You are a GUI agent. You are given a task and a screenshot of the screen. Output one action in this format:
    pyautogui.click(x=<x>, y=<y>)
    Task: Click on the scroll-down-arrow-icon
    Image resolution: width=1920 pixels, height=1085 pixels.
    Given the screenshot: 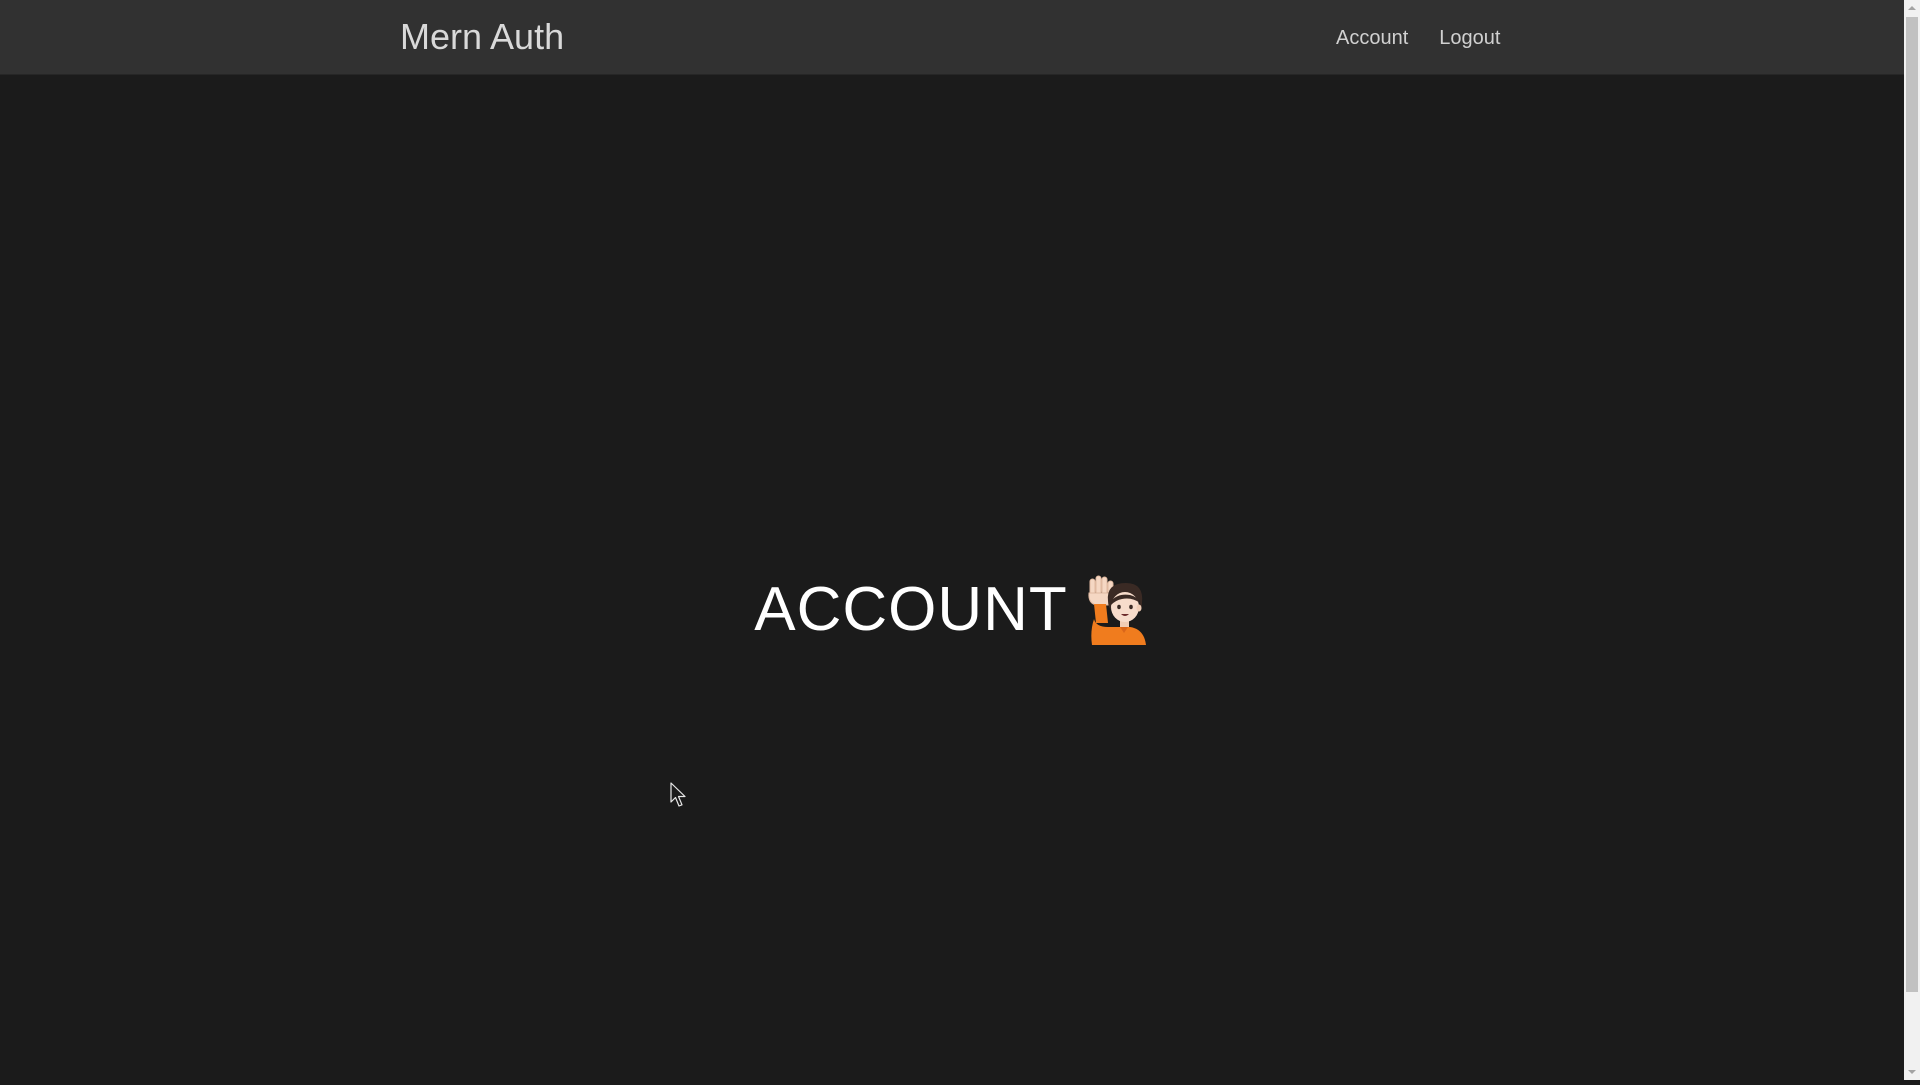 What is the action you would take?
    pyautogui.click(x=1912, y=1072)
    